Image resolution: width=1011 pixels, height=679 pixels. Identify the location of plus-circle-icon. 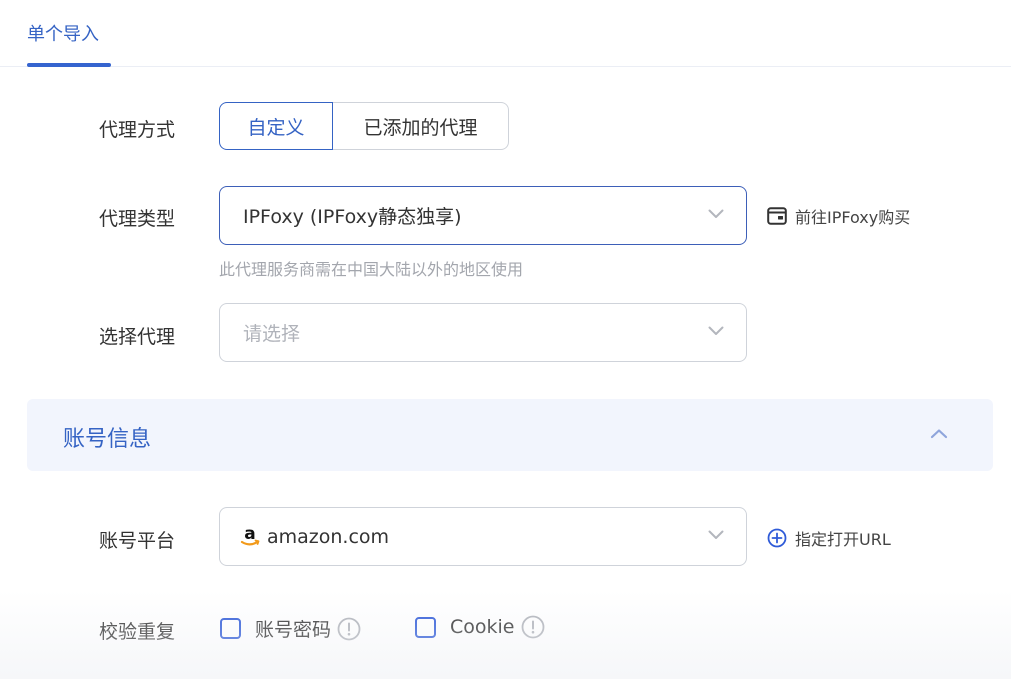
(777, 538).